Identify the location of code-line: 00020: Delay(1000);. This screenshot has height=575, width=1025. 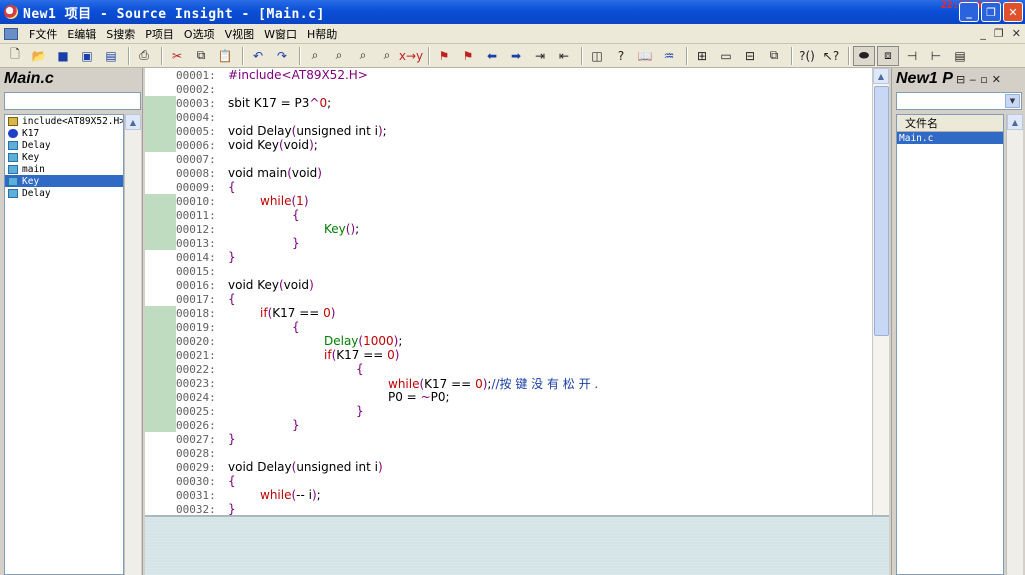
(508, 341).